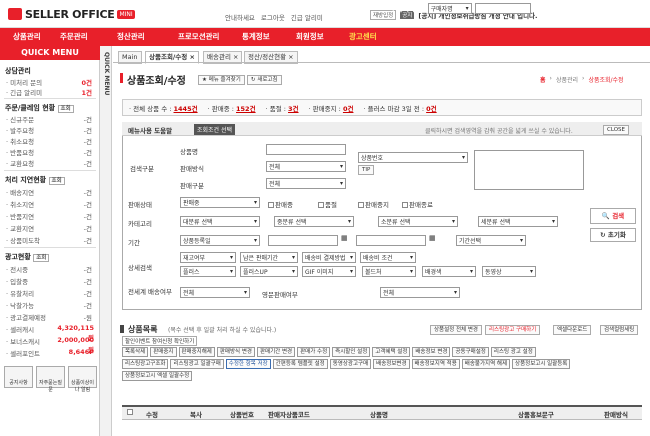 Image resolution: width=650 pixels, height=436 pixels. Describe the element at coordinates (435, 364) in the screenshot. I see `function-button: 배송정보지역 적용` at that location.